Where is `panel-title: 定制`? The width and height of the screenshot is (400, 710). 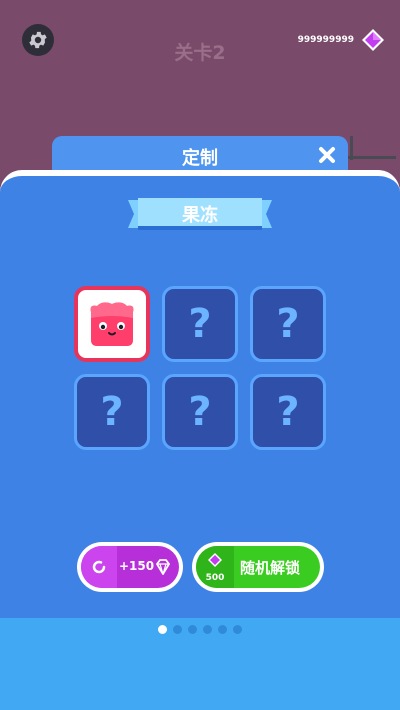
panel-title: 定制 is located at coordinates (200, 158).